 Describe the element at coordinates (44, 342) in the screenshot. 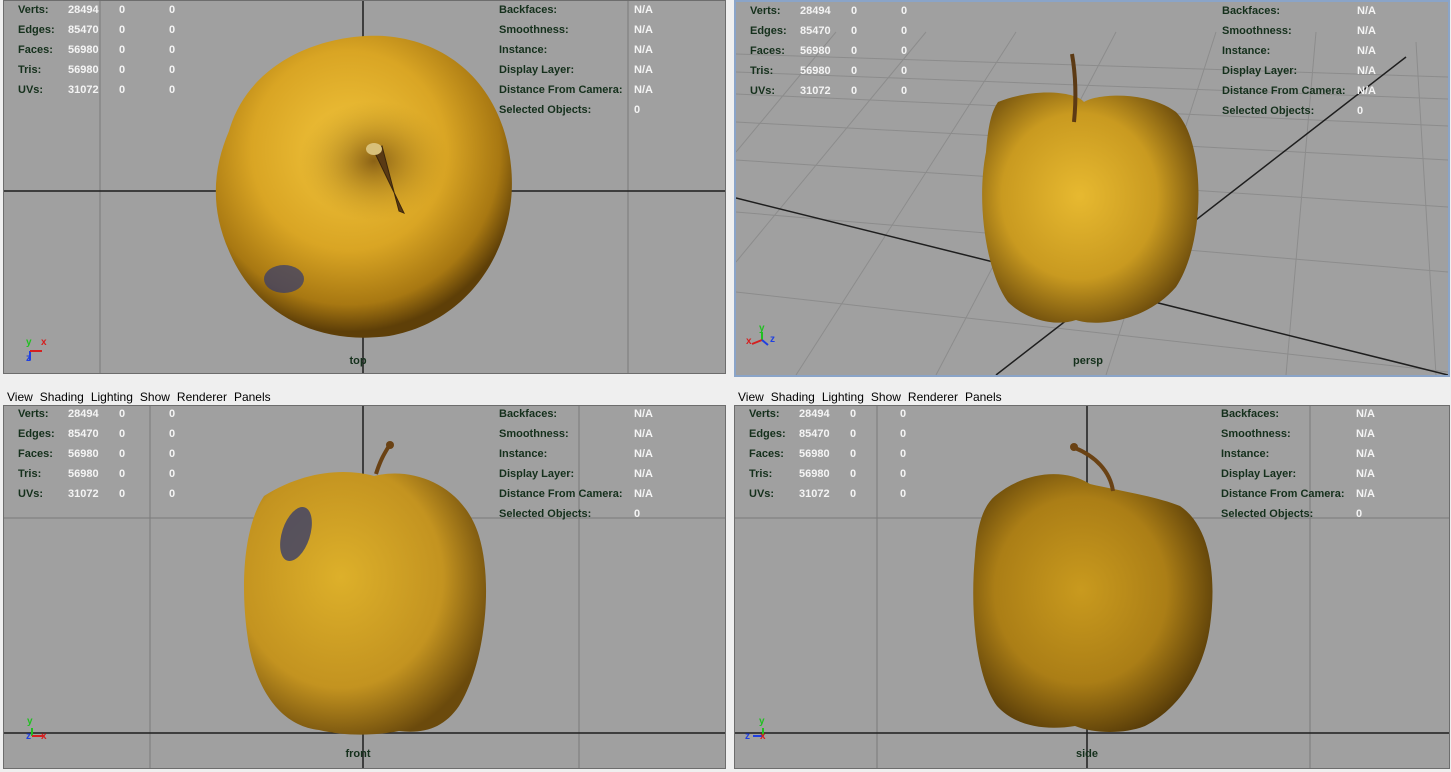

I see `axis-label-2: x` at that location.